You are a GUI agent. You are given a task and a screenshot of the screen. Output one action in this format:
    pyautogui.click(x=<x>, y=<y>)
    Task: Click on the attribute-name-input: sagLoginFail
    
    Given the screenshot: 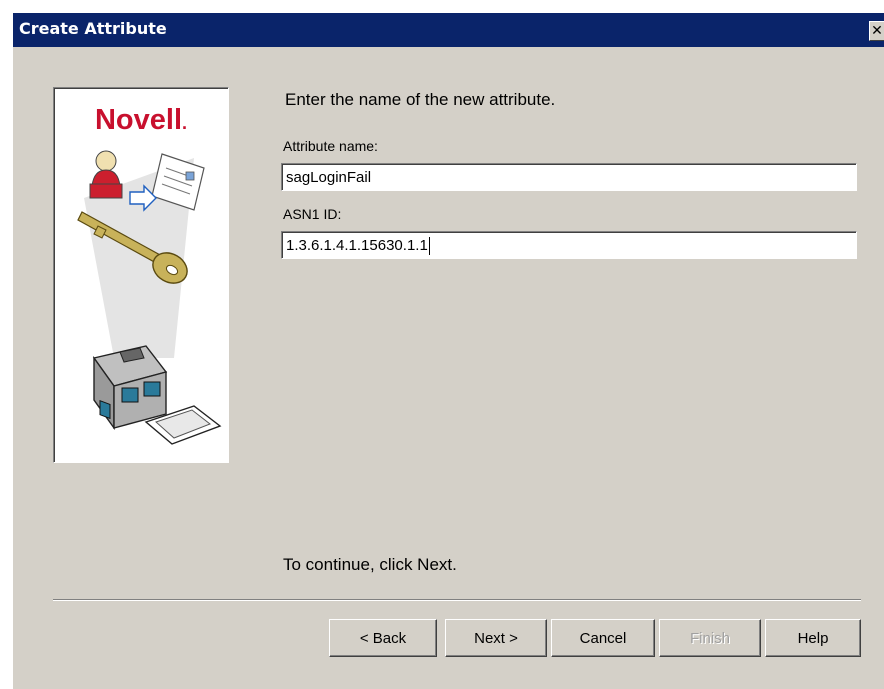 What is the action you would take?
    pyautogui.click(x=569, y=177)
    